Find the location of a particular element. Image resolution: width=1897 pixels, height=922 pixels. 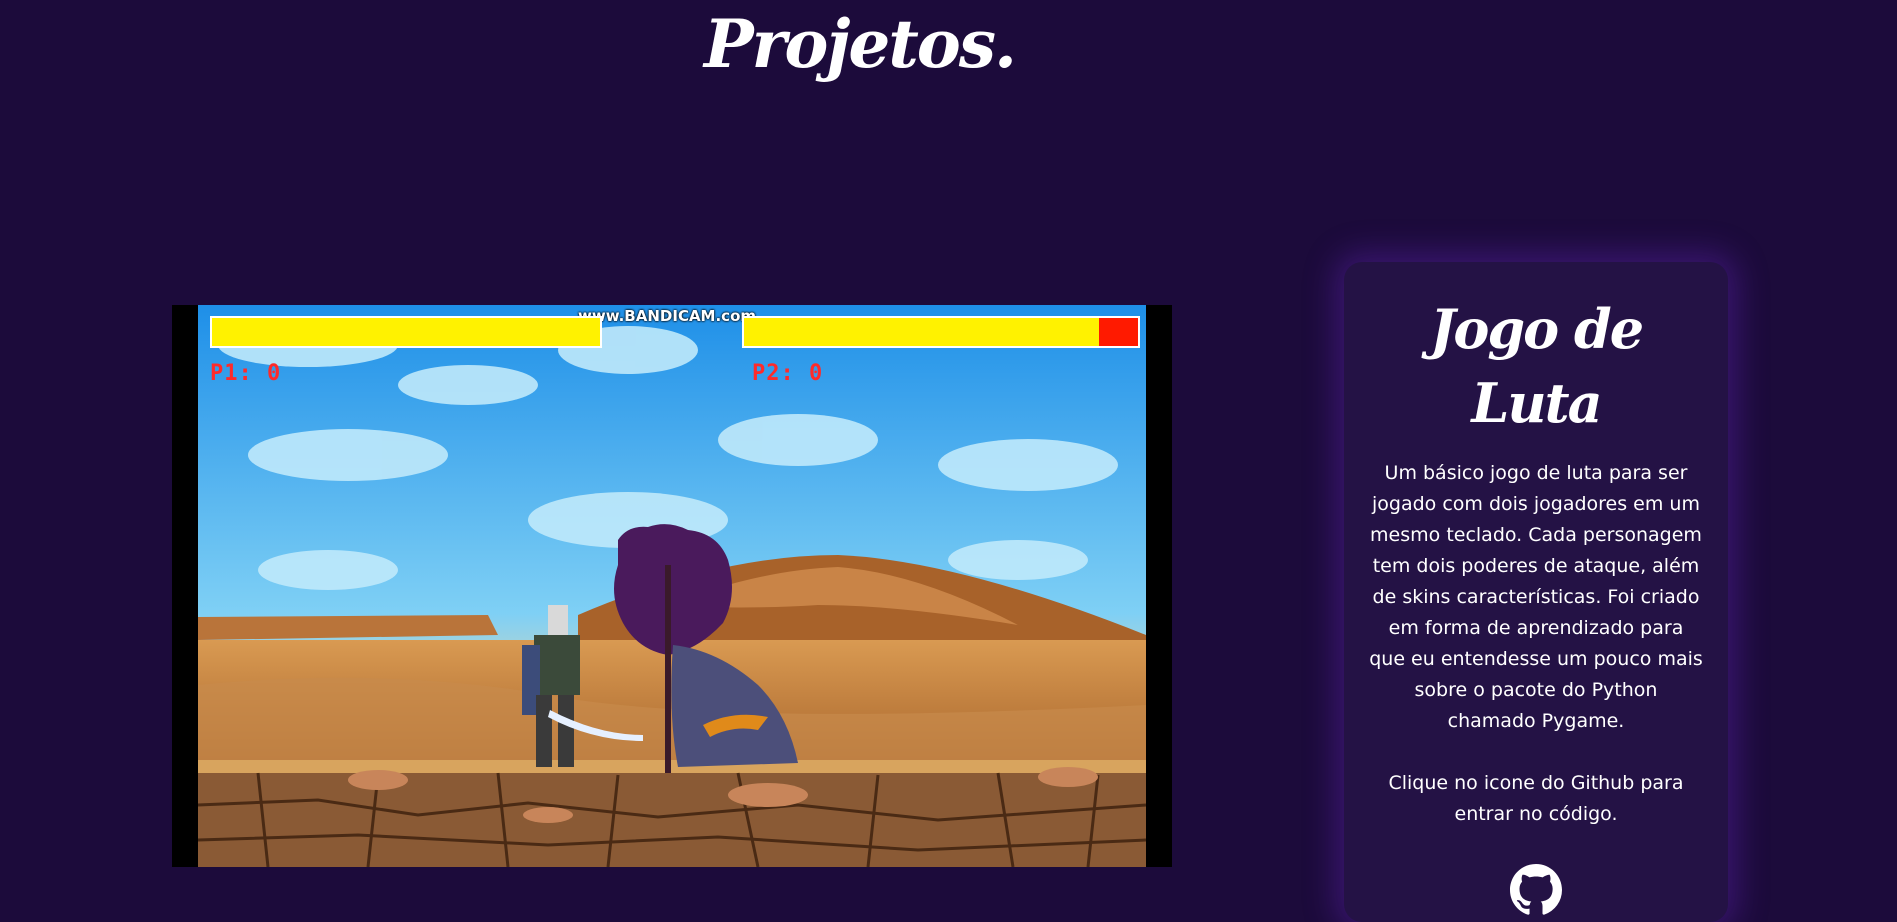

player2-score: P2: 0 is located at coordinates (788, 373).